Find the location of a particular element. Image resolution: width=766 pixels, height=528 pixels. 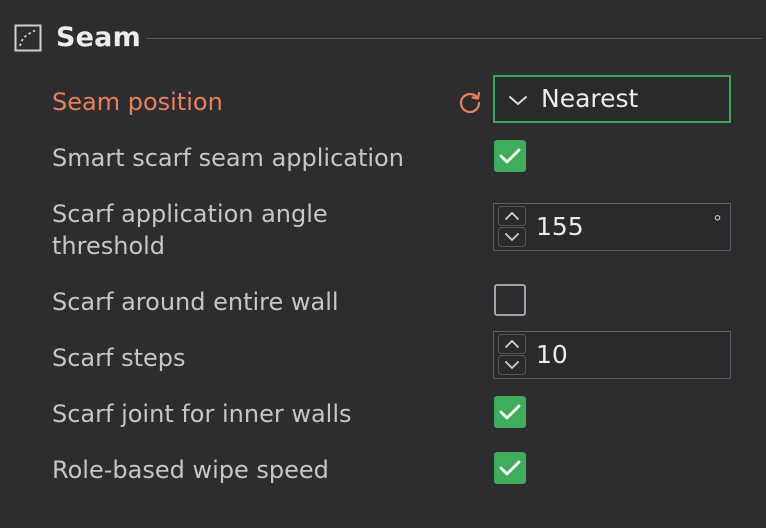

seam-icon is located at coordinates (28, 38).